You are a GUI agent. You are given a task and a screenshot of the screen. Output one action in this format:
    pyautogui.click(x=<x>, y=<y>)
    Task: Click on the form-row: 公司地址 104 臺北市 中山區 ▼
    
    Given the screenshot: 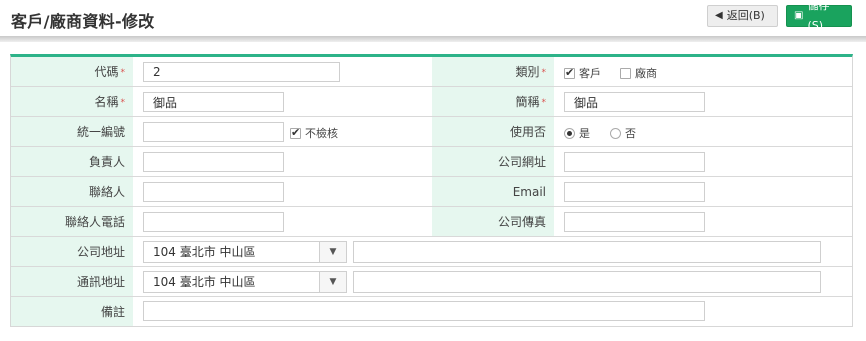 What is the action you would take?
    pyautogui.click(x=431, y=252)
    